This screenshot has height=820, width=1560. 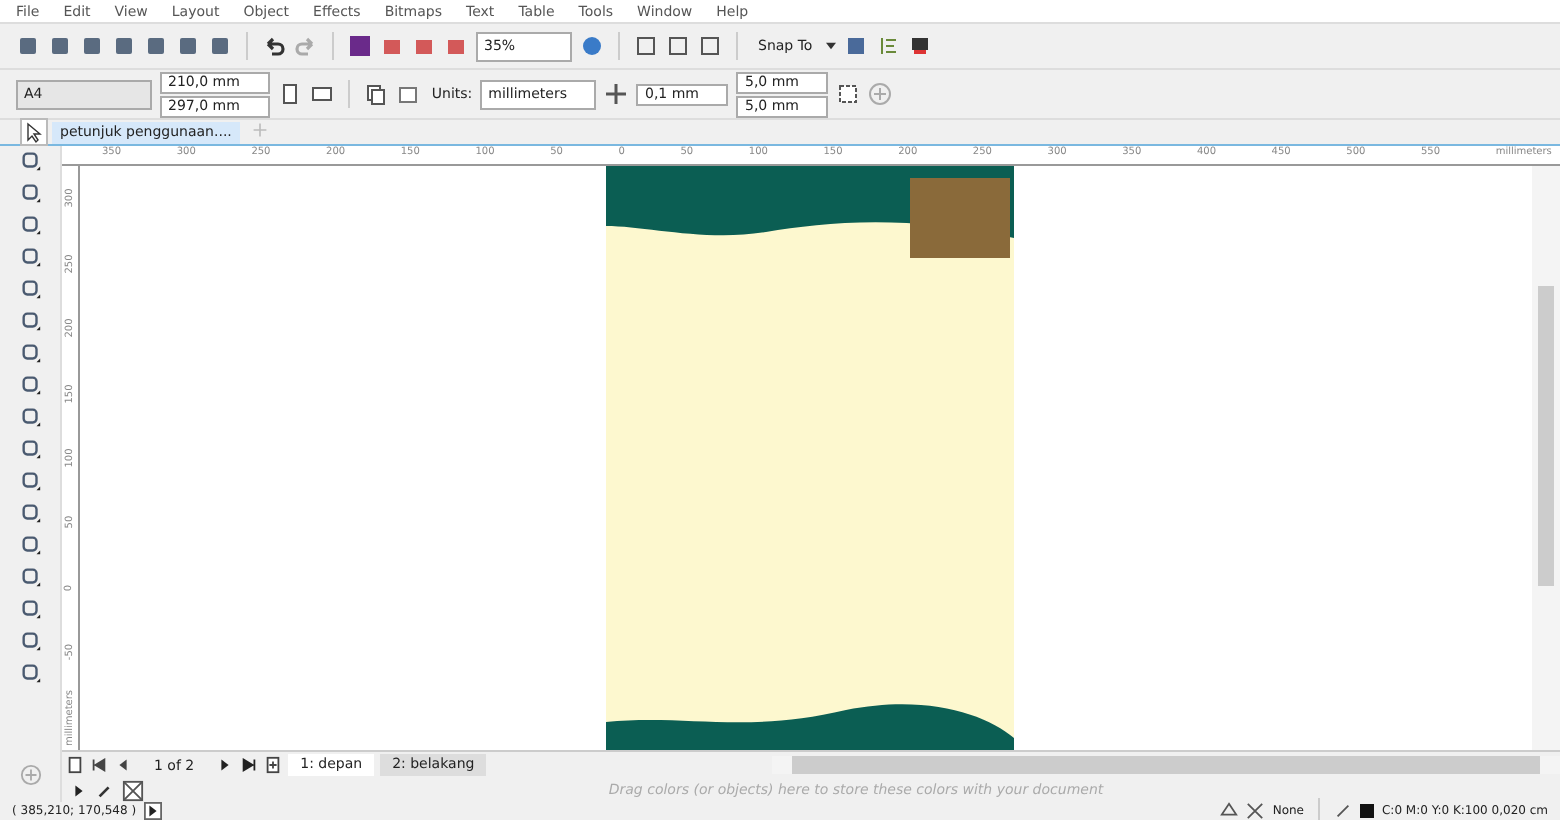 What do you see at coordinates (321, 94) in the screenshot?
I see `landscape-icon` at bounding box center [321, 94].